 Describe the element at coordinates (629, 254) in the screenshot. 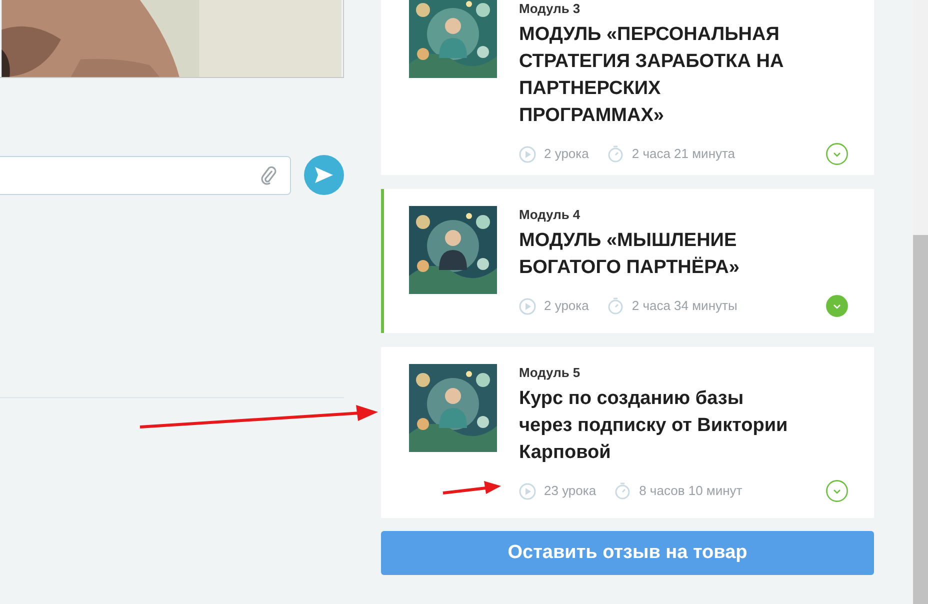

I see `module-title: МОДУЛЬ «МЫШЛЕНИЕ БОГАТОГО ПАРТНЁРА»` at that location.